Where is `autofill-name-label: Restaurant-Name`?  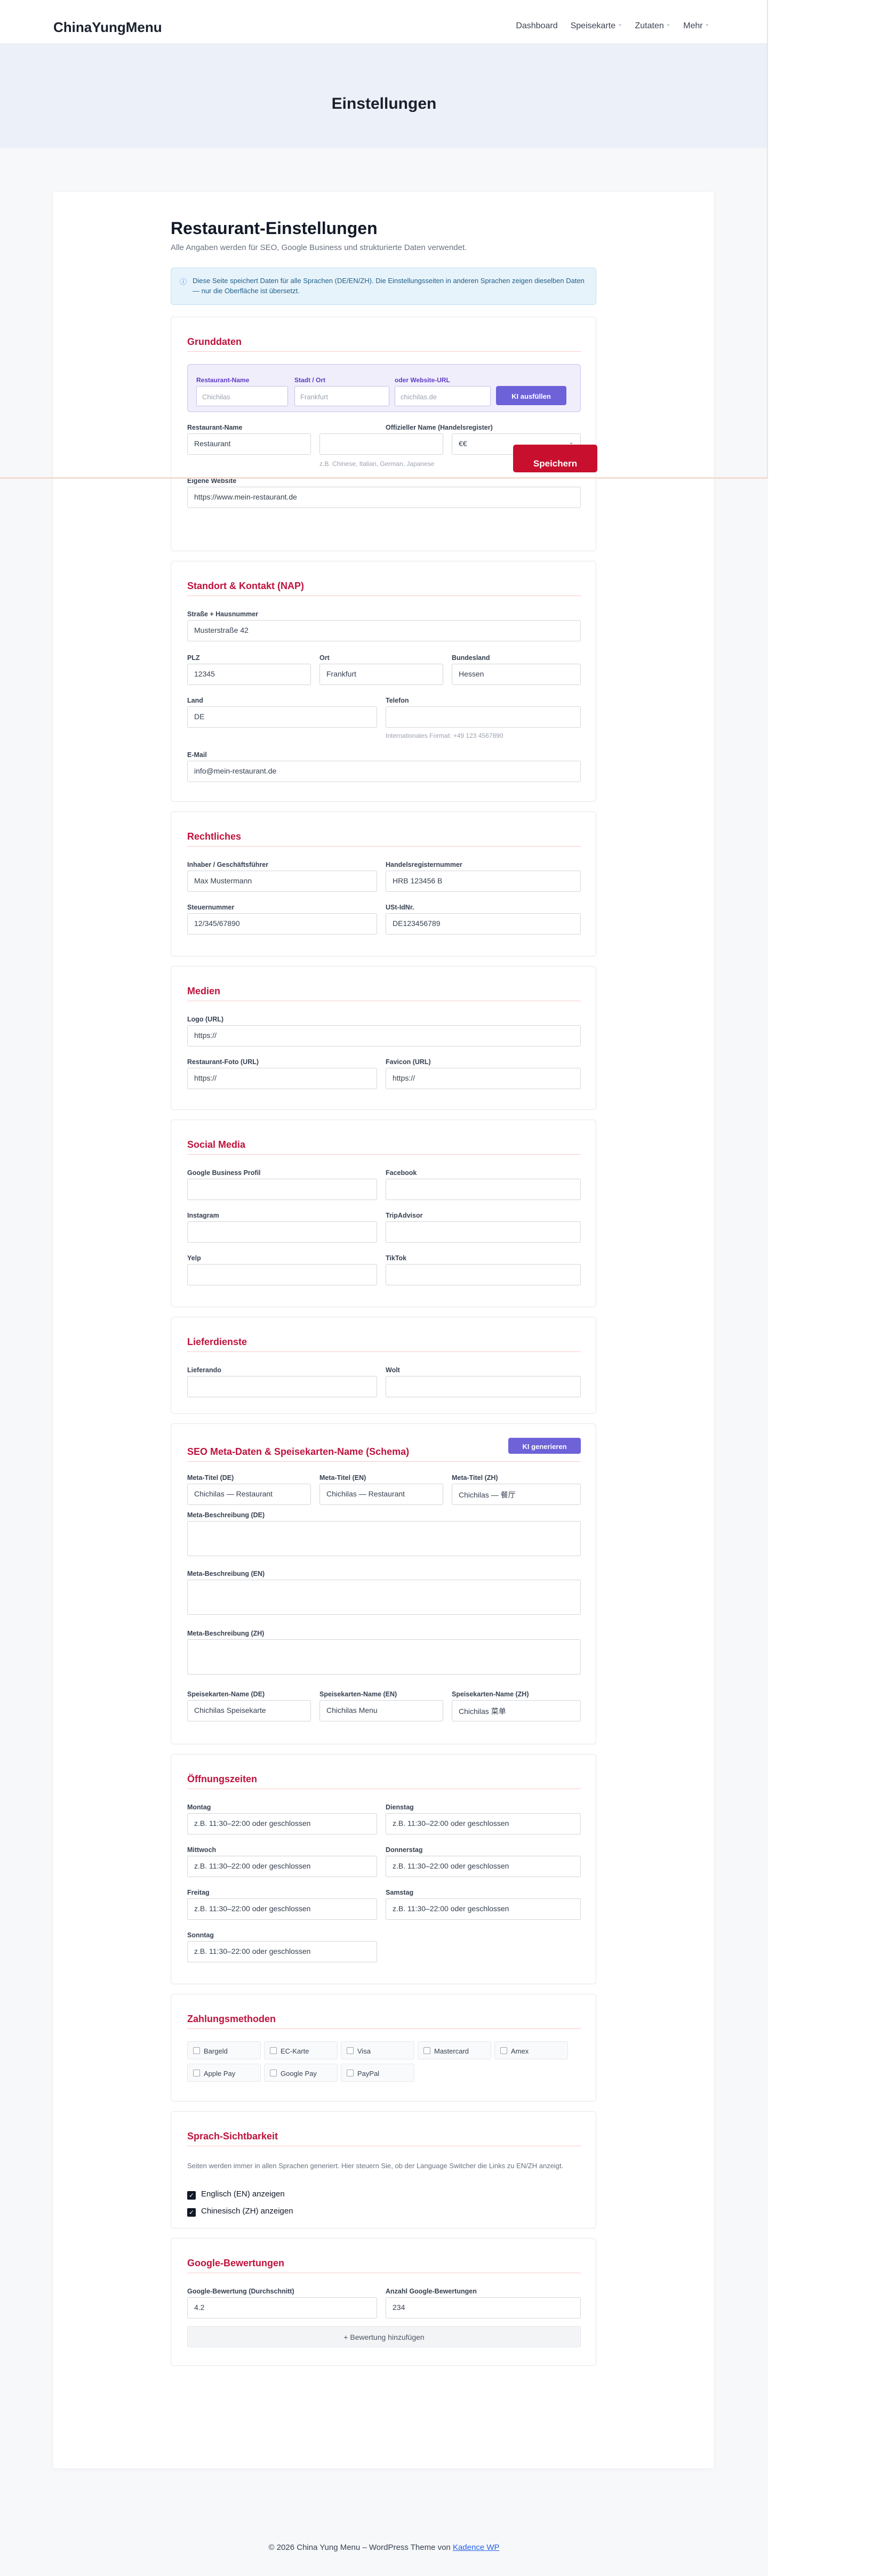
autofill-name-label: Restaurant-Name is located at coordinates (223, 380).